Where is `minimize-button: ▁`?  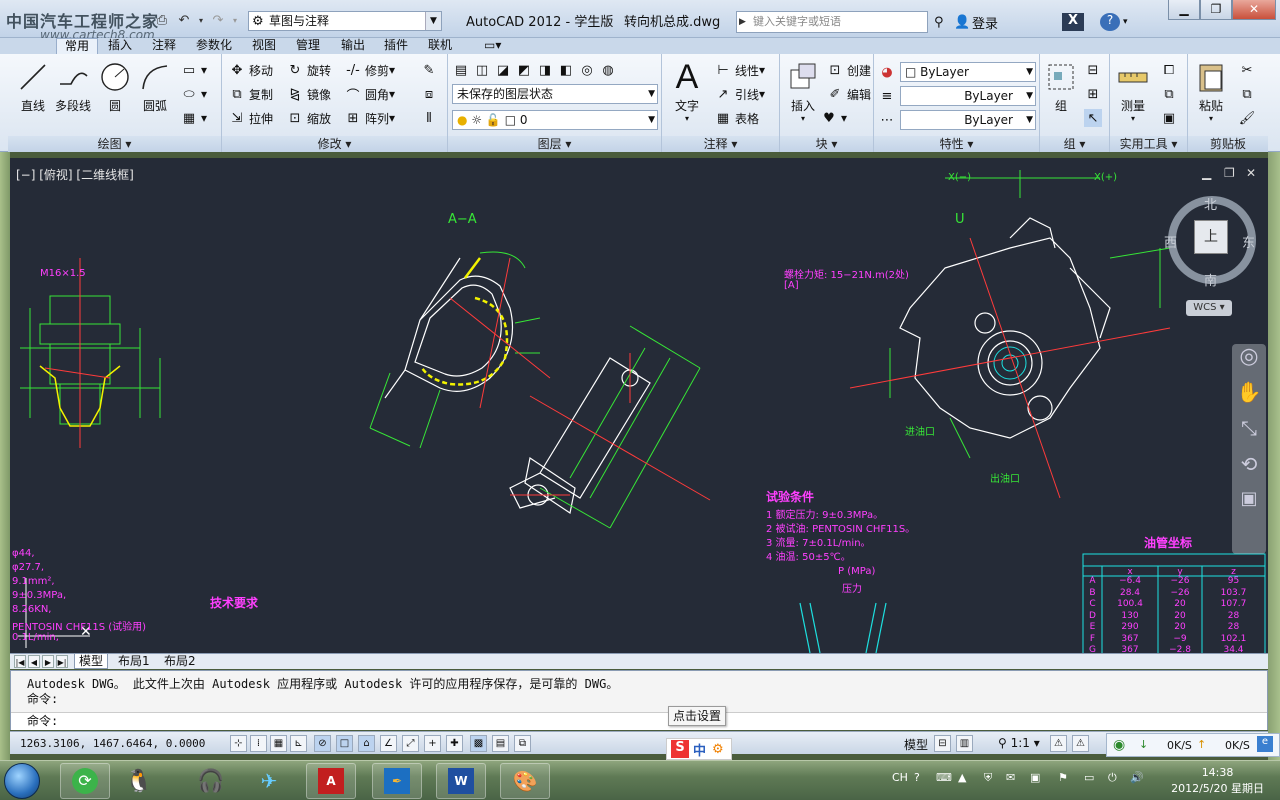 minimize-button: ▁ is located at coordinates (1184, 10).